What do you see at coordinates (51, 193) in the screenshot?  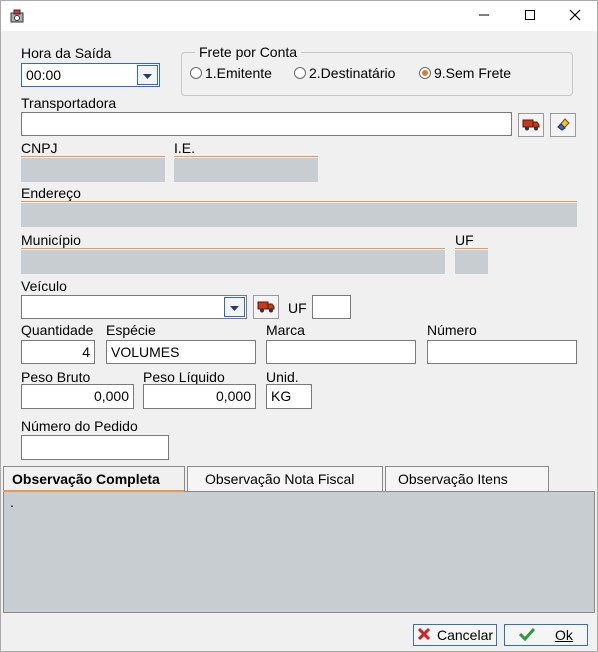 I see `endereco-label: Endereço` at bounding box center [51, 193].